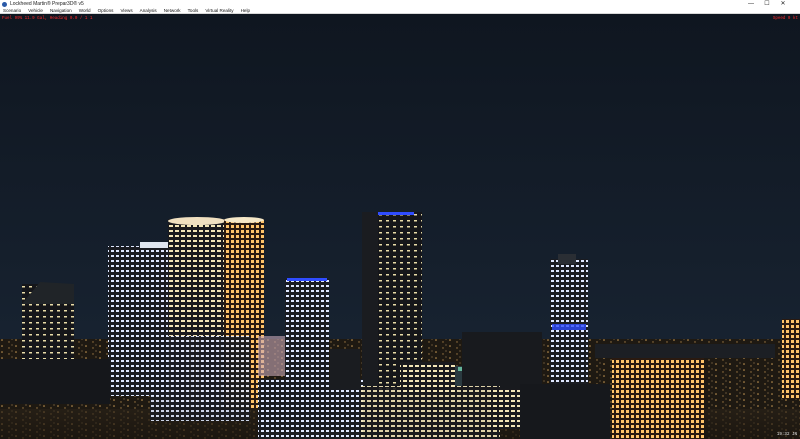  I want to click on hud-status-right: Speed 0 kt, so click(785, 19).